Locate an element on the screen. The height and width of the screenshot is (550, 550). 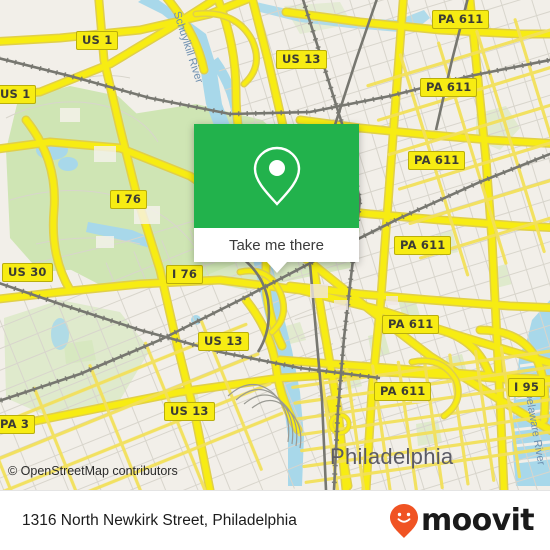
shield-i-76-a: I 76 is located at coordinates (129, 199).